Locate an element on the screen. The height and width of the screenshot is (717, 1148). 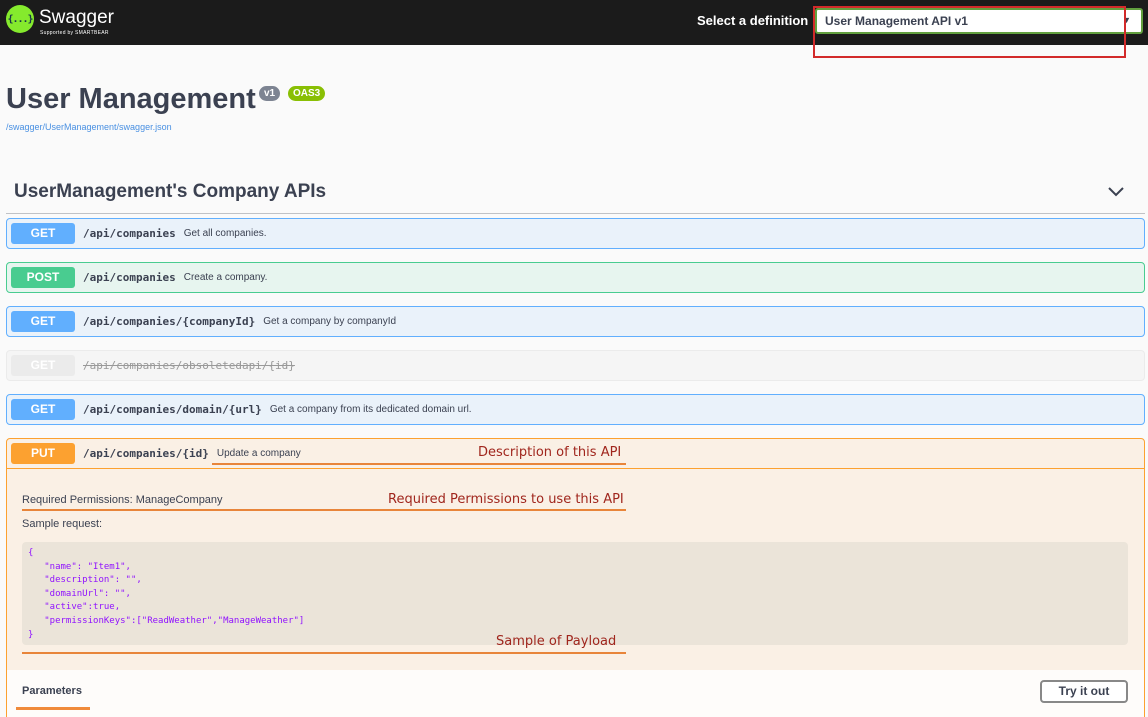
annotation-underline-description is located at coordinates (419, 464).